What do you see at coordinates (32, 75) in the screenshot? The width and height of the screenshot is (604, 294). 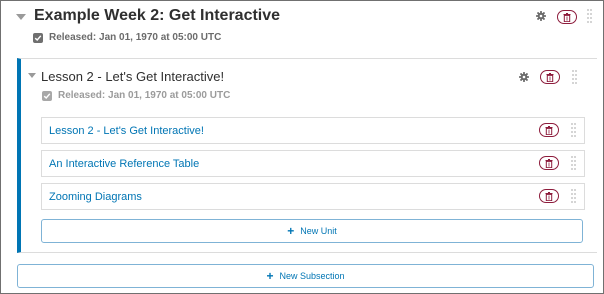 I see `subsection-collapse-caret-icon` at bounding box center [32, 75].